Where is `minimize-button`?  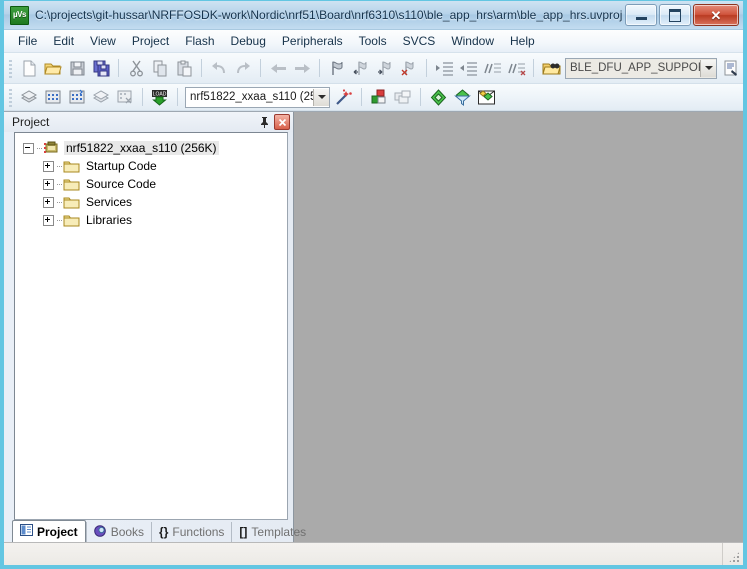 minimize-button is located at coordinates (641, 15).